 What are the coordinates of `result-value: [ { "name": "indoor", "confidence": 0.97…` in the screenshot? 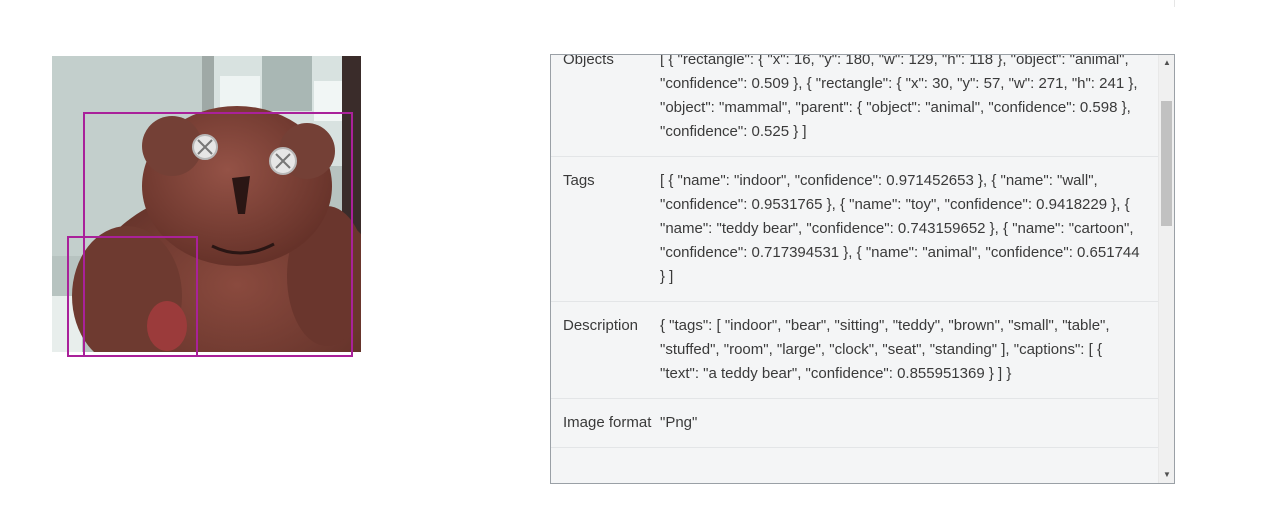 It's located at (900, 228).